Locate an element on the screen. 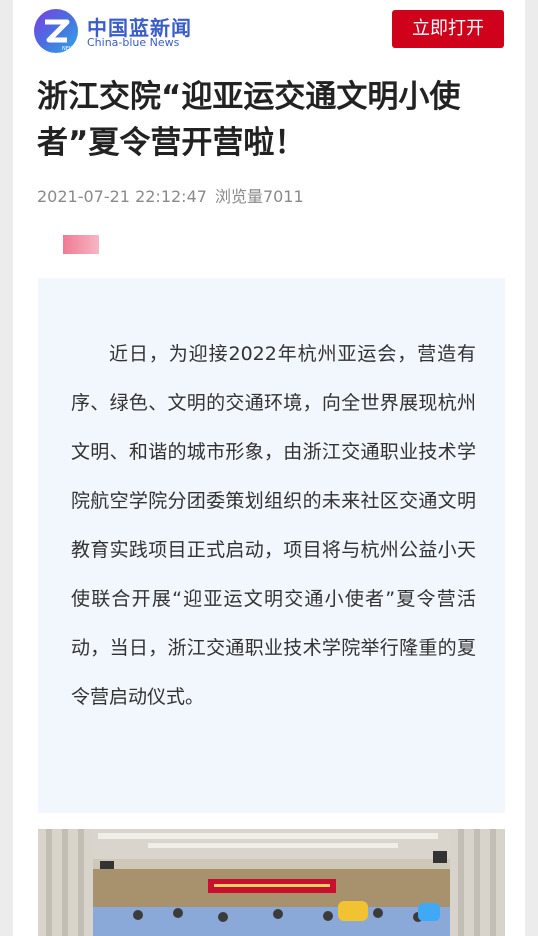  article-meta: 2021-07-21 22:12:47 浏览量7011 is located at coordinates (174, 195).